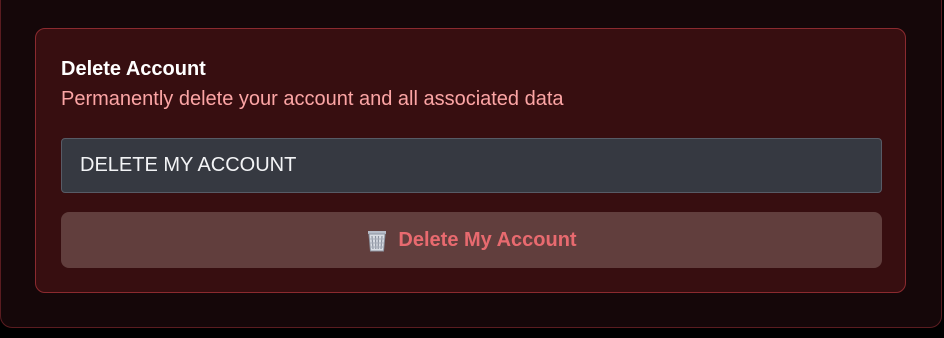  I want to click on trash-icon, so click(377, 240).